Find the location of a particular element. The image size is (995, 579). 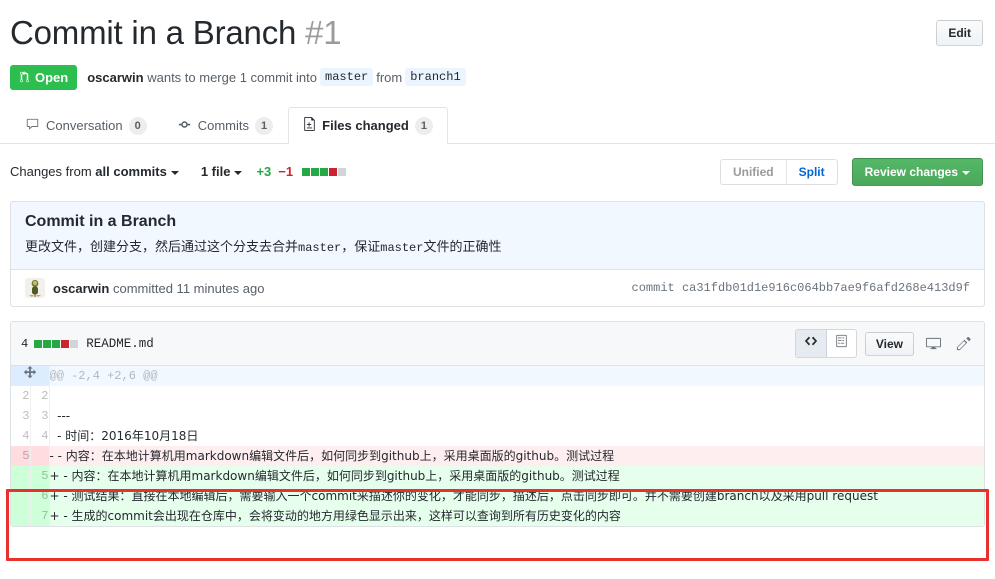

changes-from-dropdown: all commits is located at coordinates (137, 171).